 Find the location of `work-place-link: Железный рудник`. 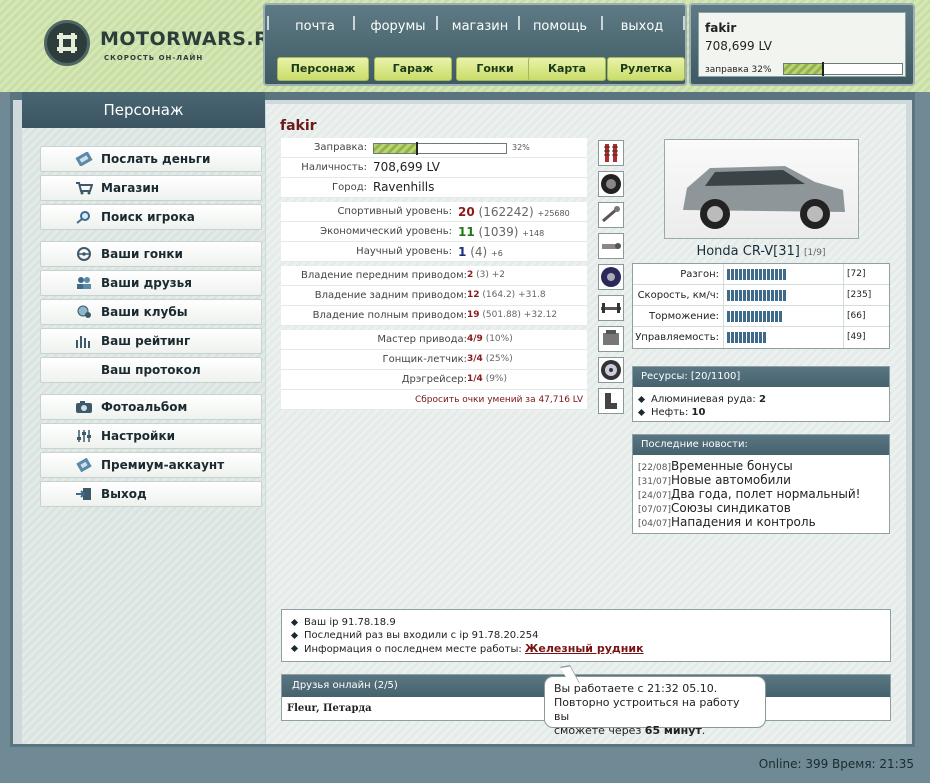

work-place-link: Железный рудник is located at coordinates (584, 648).